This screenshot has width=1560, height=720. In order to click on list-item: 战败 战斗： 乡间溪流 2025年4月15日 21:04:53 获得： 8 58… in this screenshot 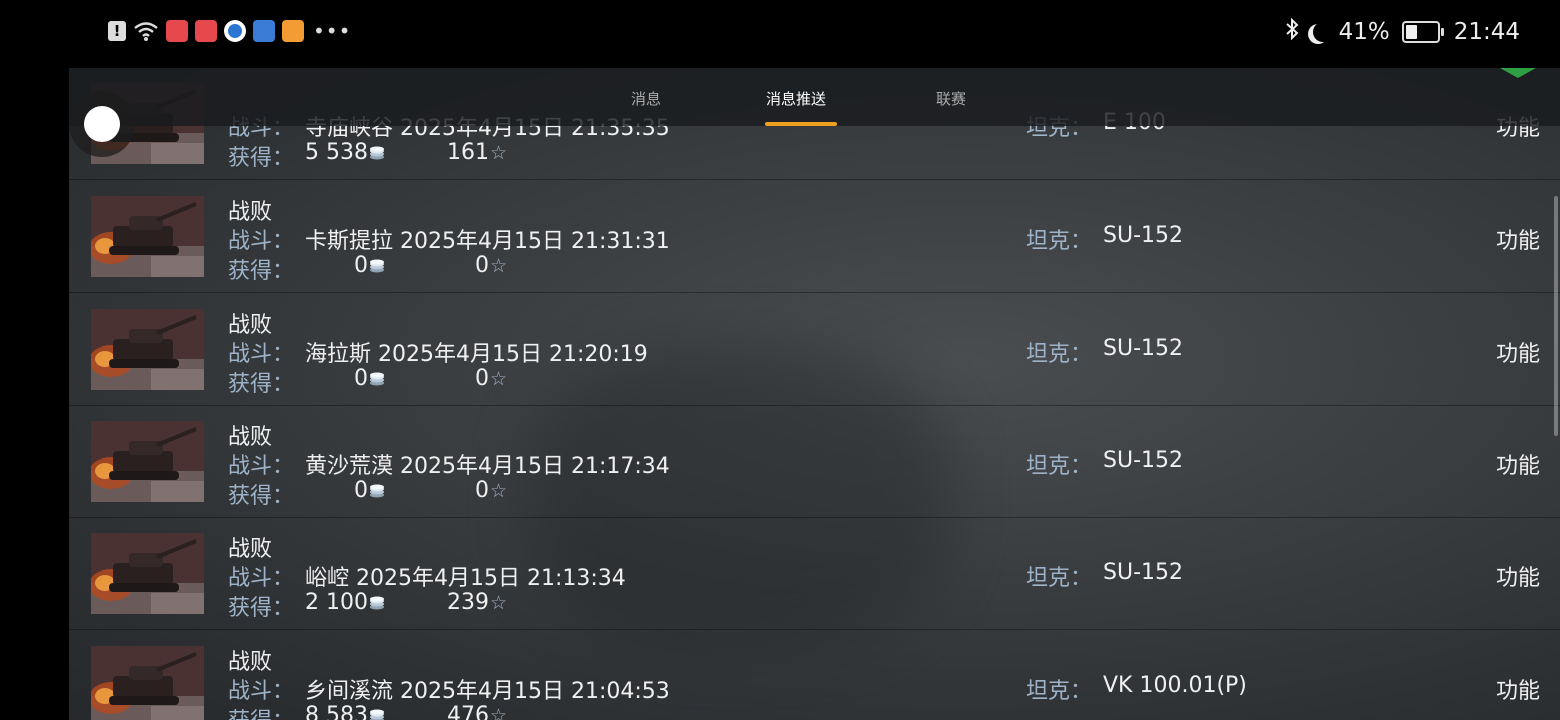, I will do `click(814, 675)`.